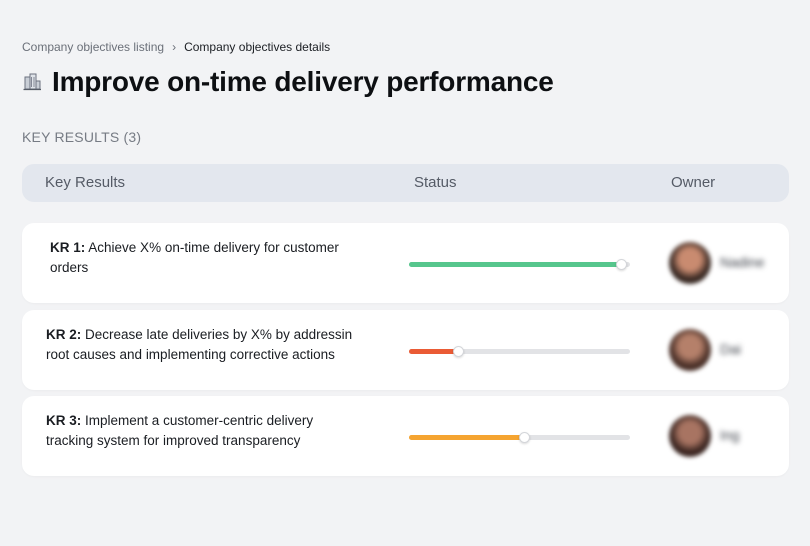  What do you see at coordinates (435, 182) in the screenshot?
I see `column-header-status: Status` at bounding box center [435, 182].